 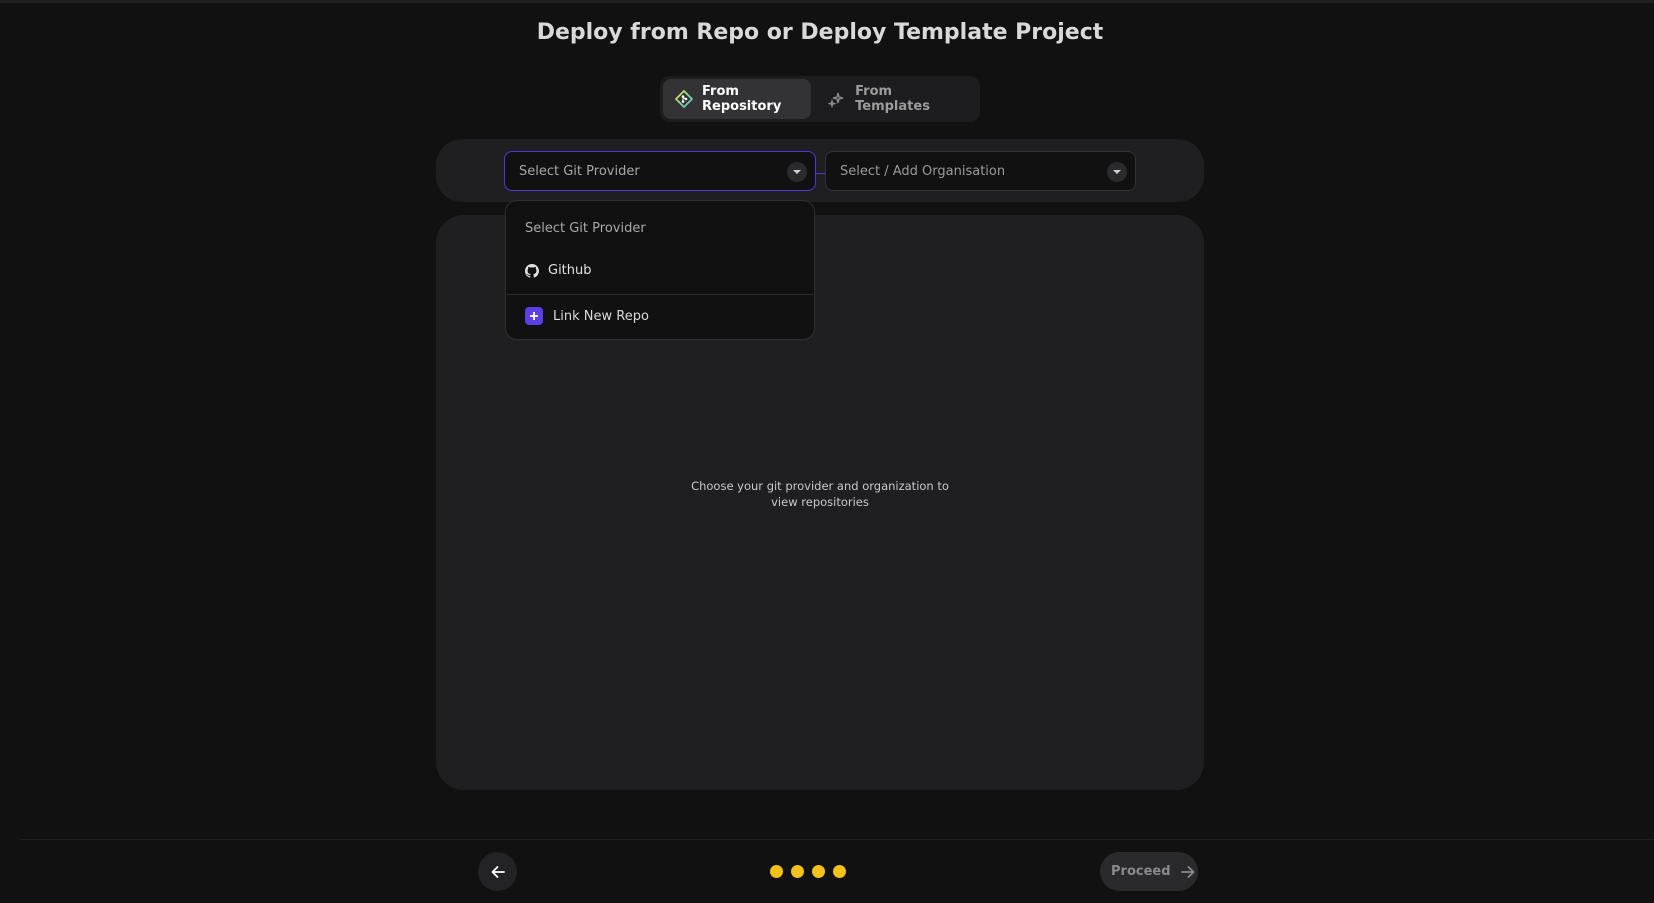 I want to click on option-github-label: Github, so click(x=570, y=270).